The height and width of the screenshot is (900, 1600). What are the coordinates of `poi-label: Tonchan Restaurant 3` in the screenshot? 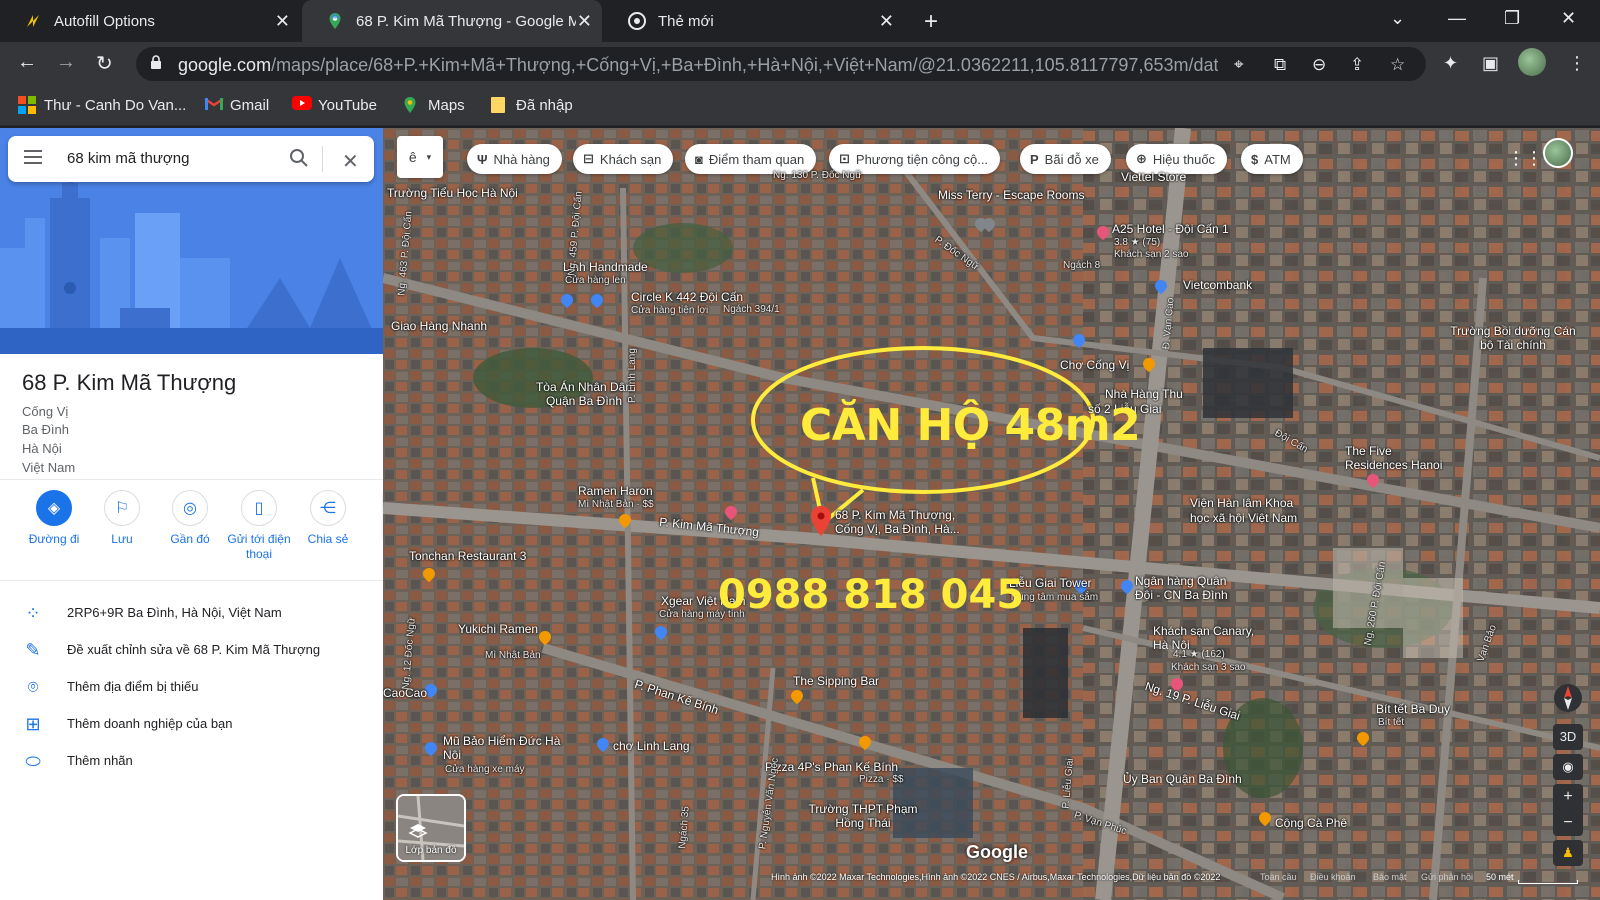 It's located at (468, 556).